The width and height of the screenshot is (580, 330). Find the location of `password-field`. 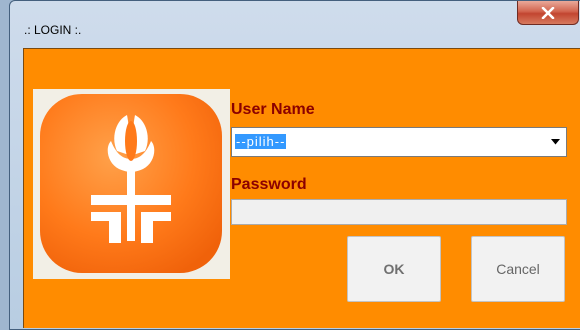

password-field is located at coordinates (399, 212).